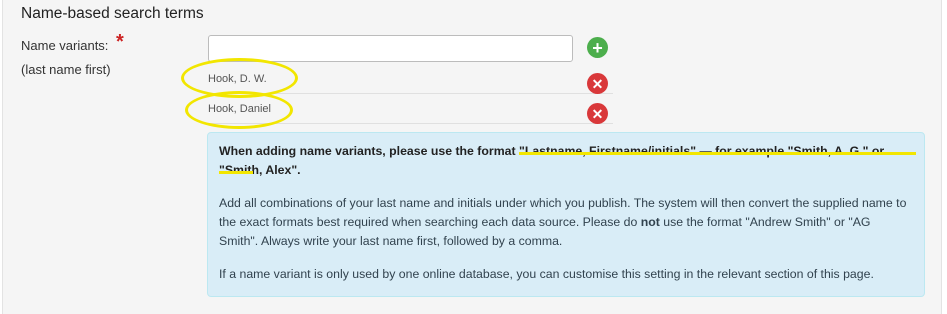 The image size is (947, 314). Describe the element at coordinates (66, 69) in the screenshot. I see `name-variants-hint: (last name first)` at that location.